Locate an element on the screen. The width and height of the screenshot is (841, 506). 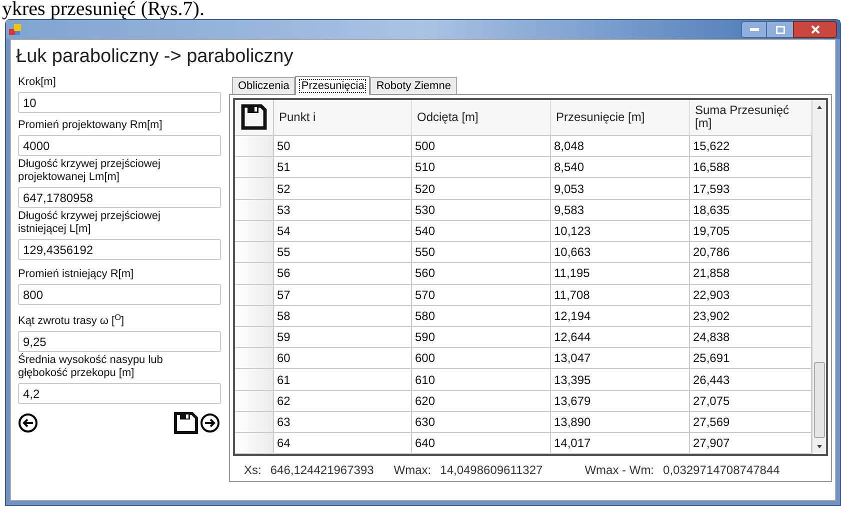
table-cell: 8,048 is located at coordinates (620, 146).